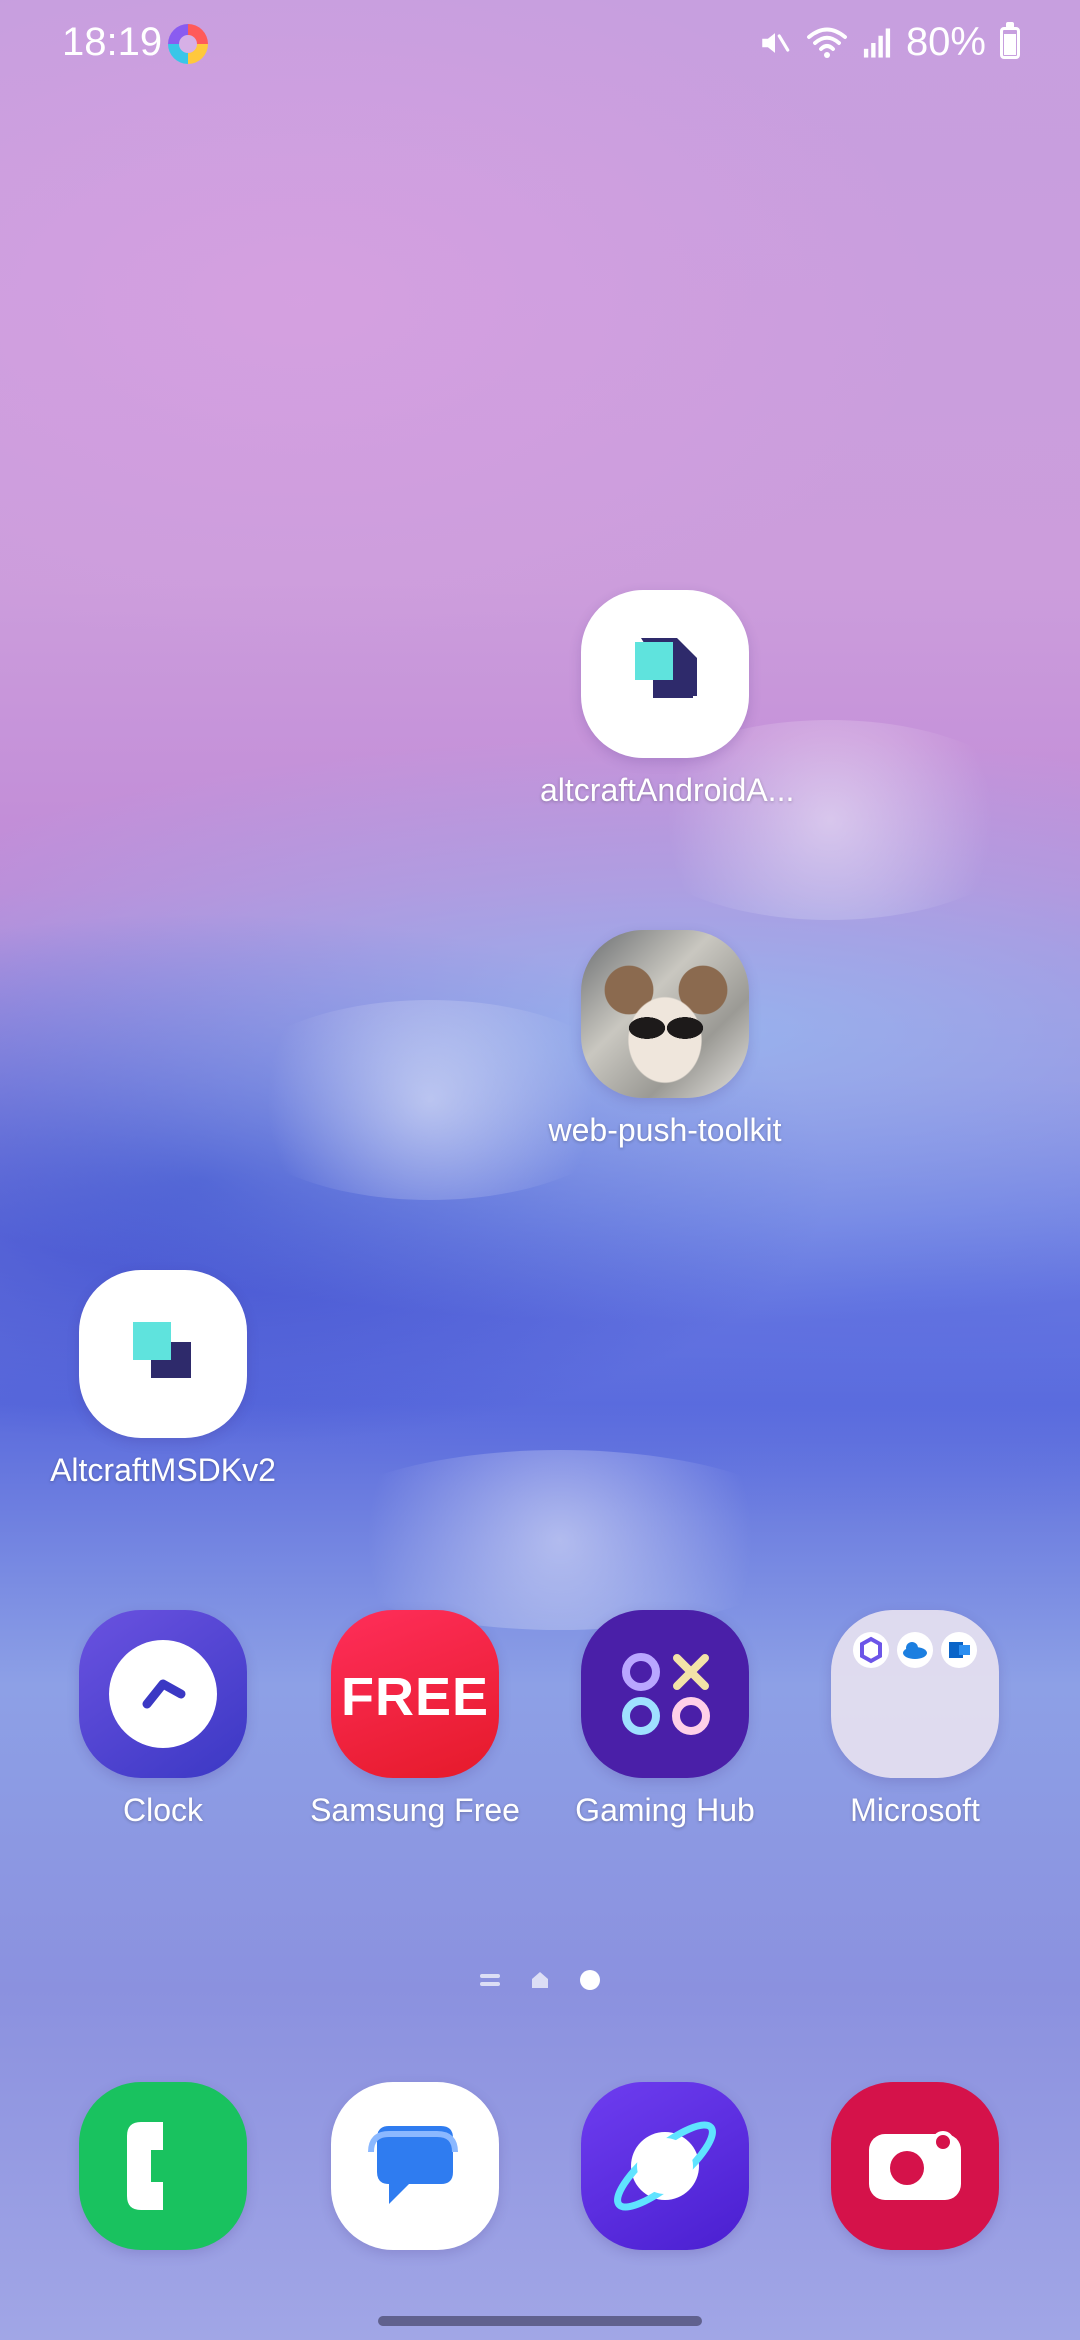 The width and height of the screenshot is (1080, 2340). What do you see at coordinates (162, 1810) in the screenshot?
I see `app-label: Clock` at bounding box center [162, 1810].